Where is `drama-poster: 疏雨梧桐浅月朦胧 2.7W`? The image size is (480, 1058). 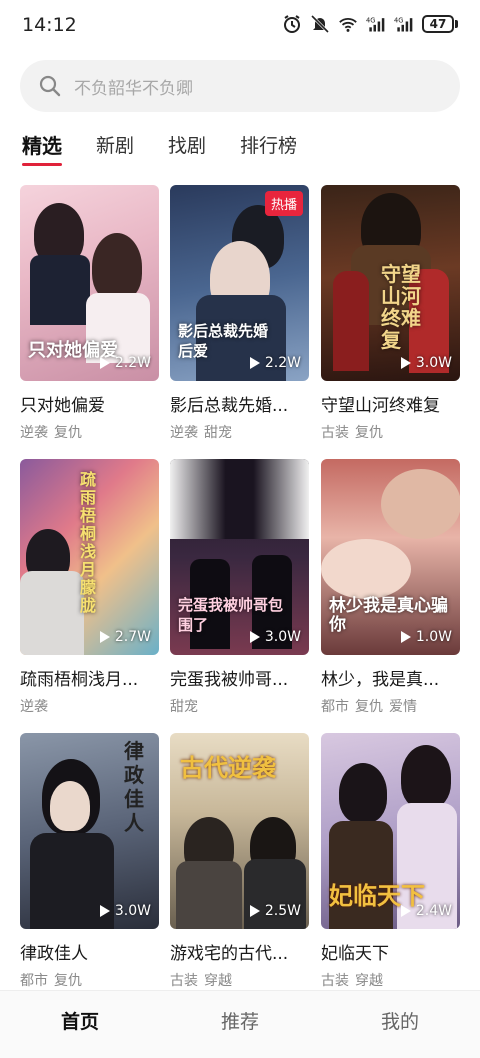 drama-poster: 疏雨梧桐浅月朦胧 2.7W is located at coordinates (89, 557).